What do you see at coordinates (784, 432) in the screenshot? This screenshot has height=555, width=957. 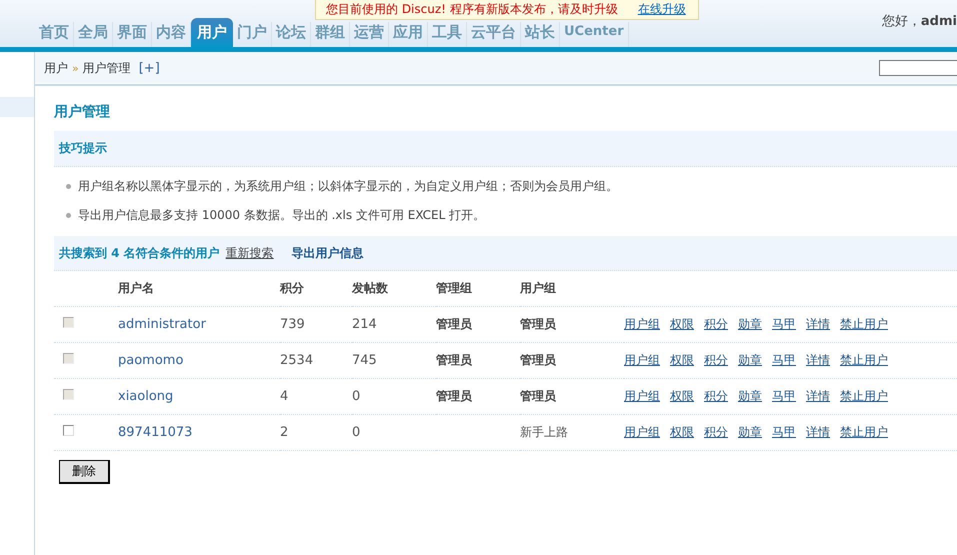 I see `action-link: 马甲` at bounding box center [784, 432].